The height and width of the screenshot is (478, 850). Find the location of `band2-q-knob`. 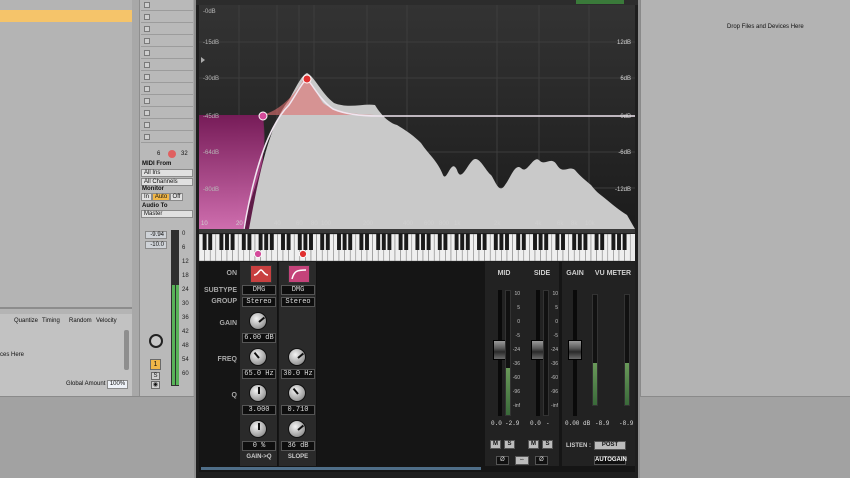

band2-q-knob is located at coordinates (297, 393).